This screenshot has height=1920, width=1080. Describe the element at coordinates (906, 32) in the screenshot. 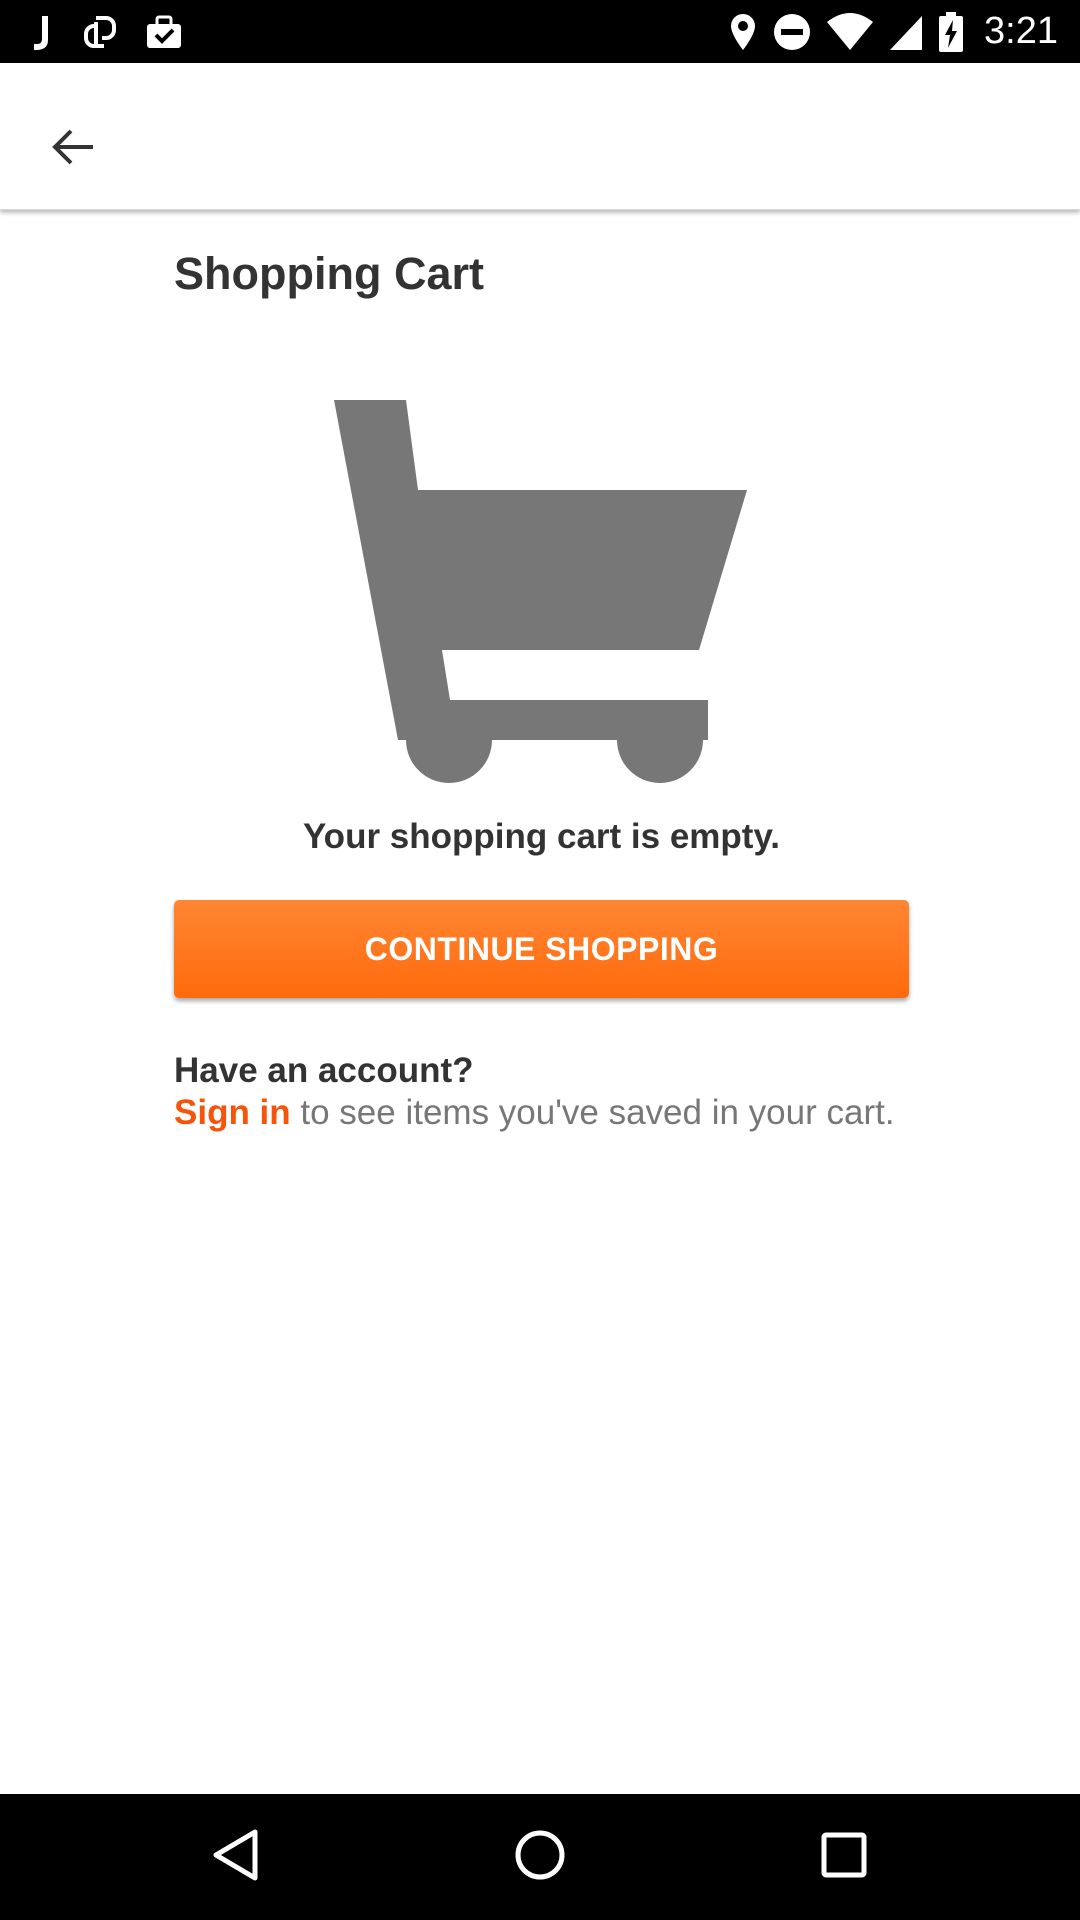

I see `cellular-signal-icon` at that location.